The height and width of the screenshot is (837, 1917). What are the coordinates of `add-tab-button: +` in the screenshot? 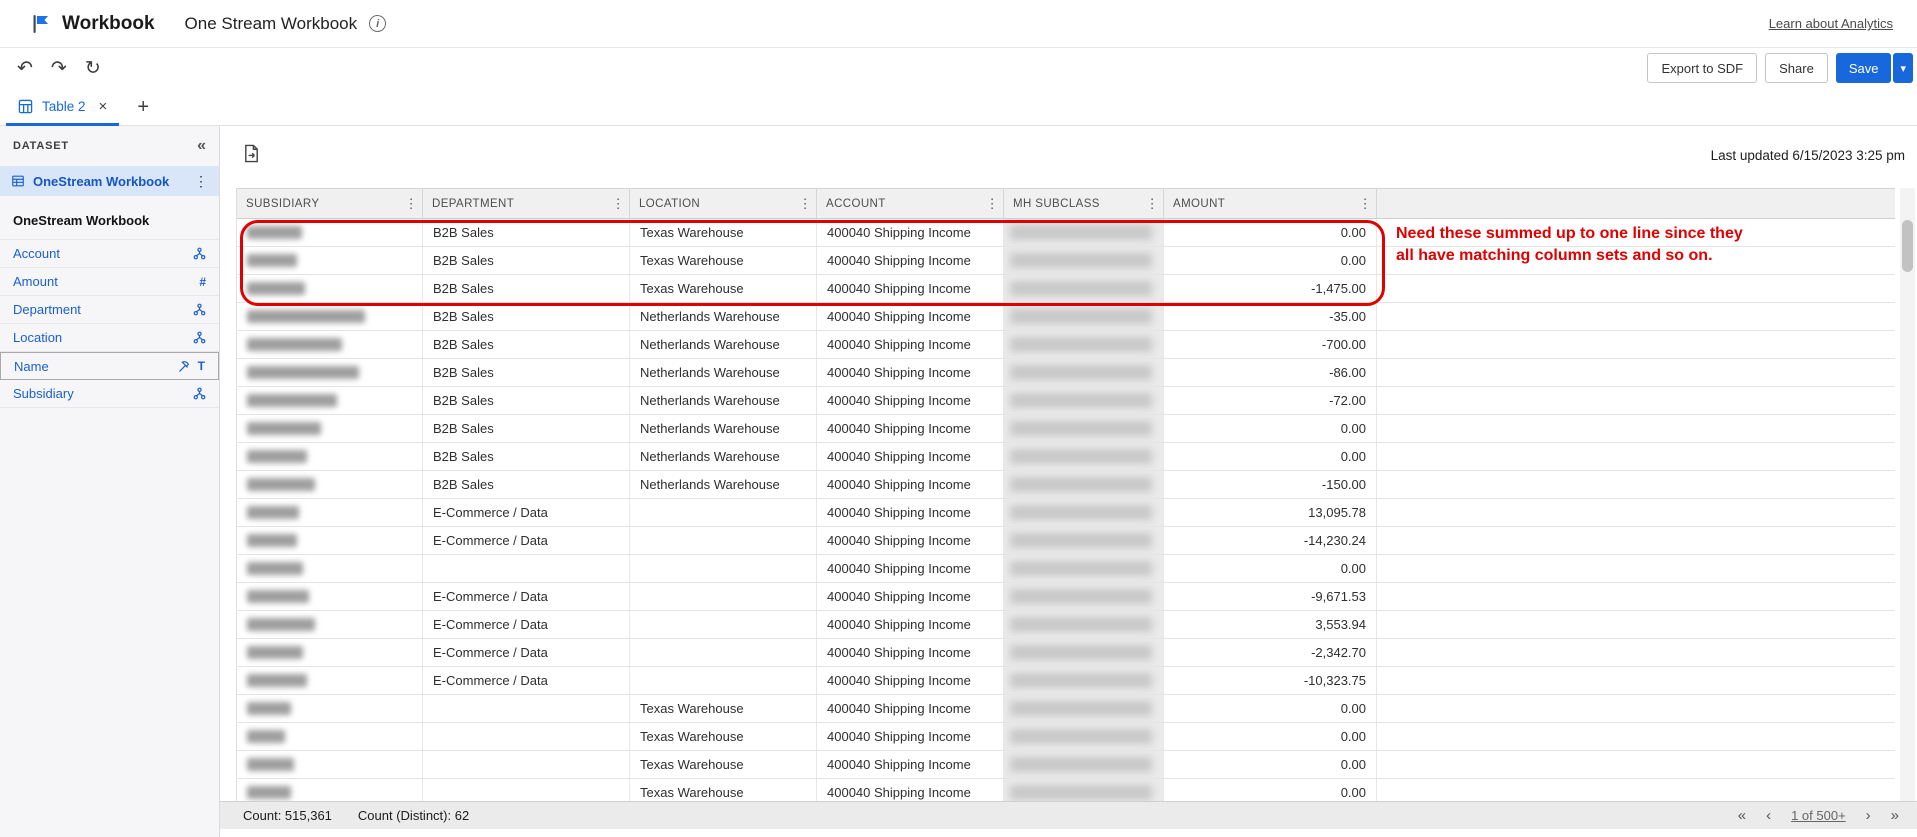 It's located at (143, 107).